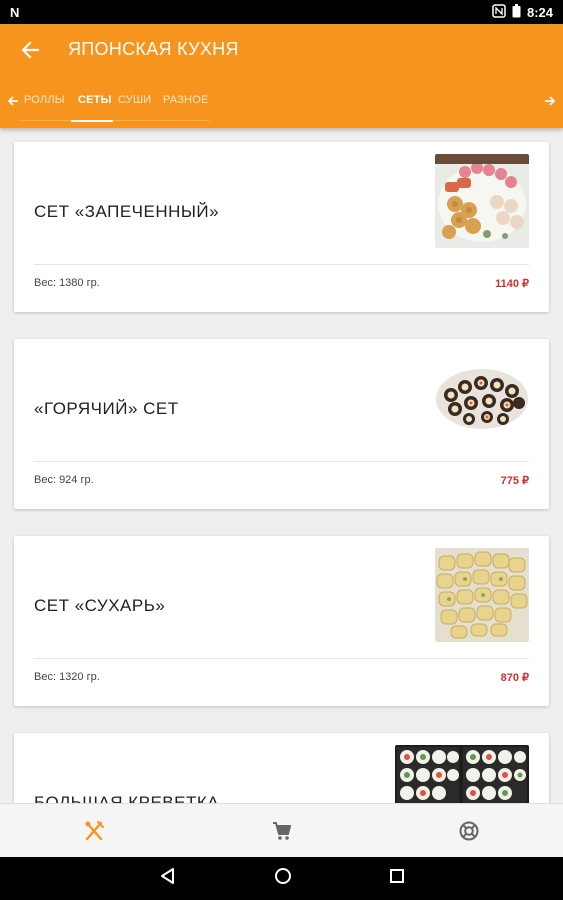 This screenshot has height=900, width=563. Describe the element at coordinates (397, 878) in the screenshot. I see `recents-square-icon` at that location.